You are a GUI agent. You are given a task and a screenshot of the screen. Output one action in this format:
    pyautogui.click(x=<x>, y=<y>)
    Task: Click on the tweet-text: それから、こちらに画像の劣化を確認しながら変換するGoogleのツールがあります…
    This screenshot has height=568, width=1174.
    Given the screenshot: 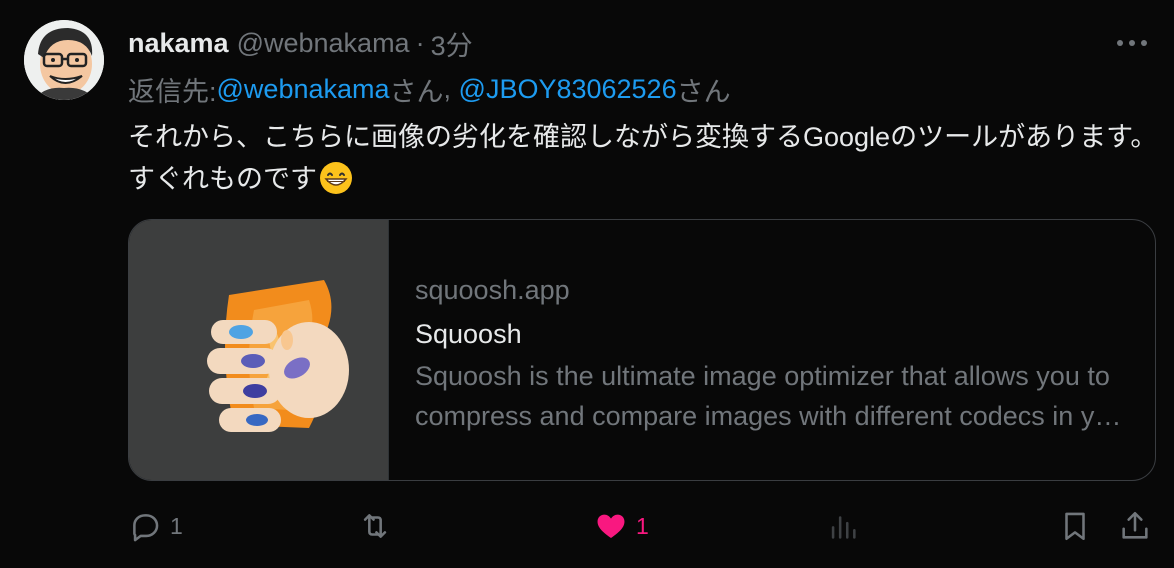 What is the action you would take?
    pyautogui.click(x=643, y=158)
    